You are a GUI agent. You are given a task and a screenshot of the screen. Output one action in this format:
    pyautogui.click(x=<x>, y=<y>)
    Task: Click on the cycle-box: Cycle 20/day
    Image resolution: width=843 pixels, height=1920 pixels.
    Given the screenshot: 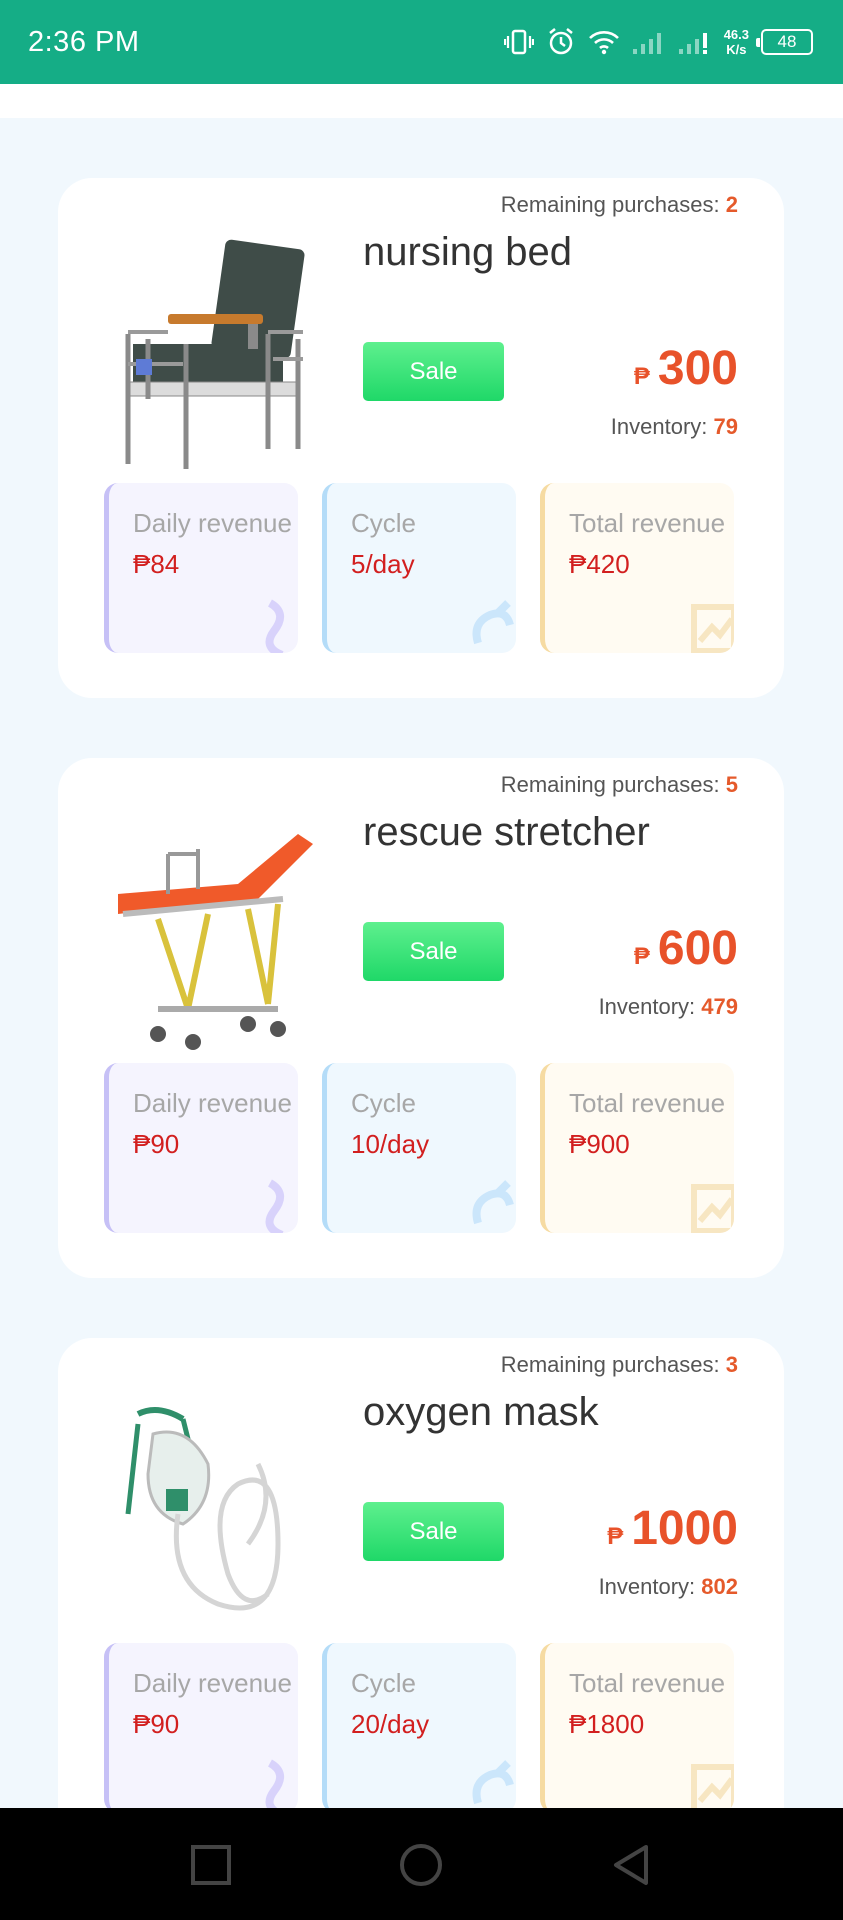 What is the action you would take?
    pyautogui.click(x=419, y=1728)
    